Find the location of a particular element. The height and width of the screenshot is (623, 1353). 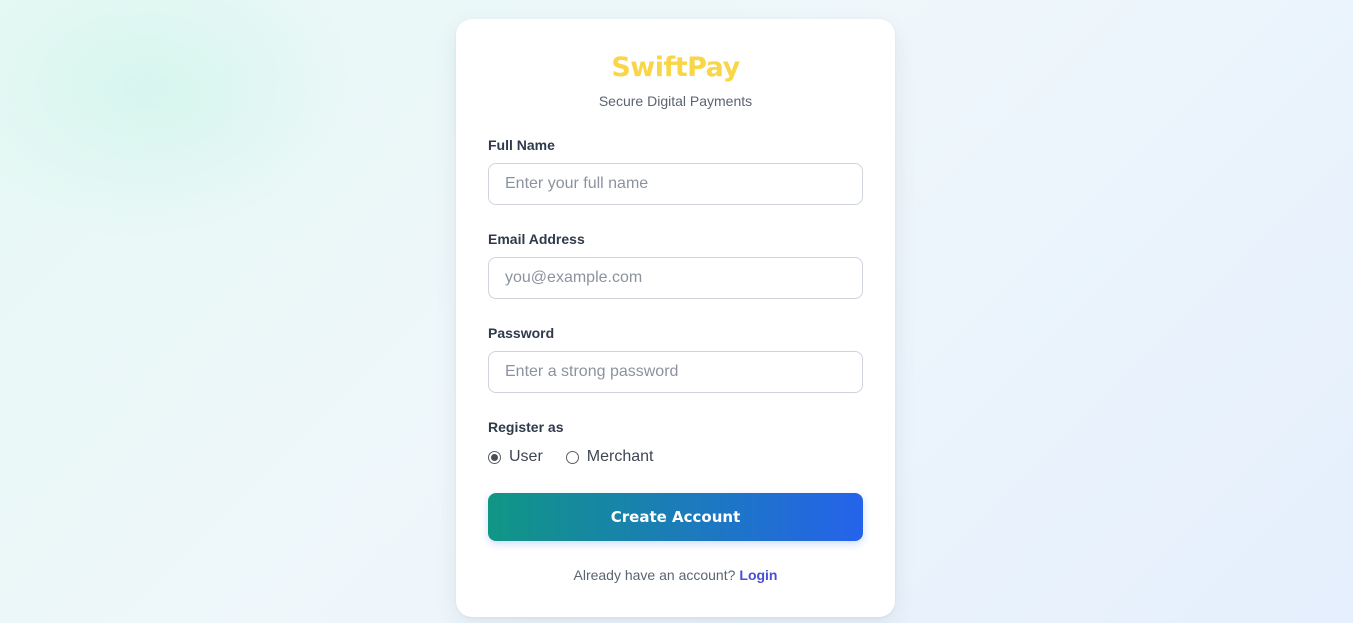

radio-selected-dot is located at coordinates (494, 457).